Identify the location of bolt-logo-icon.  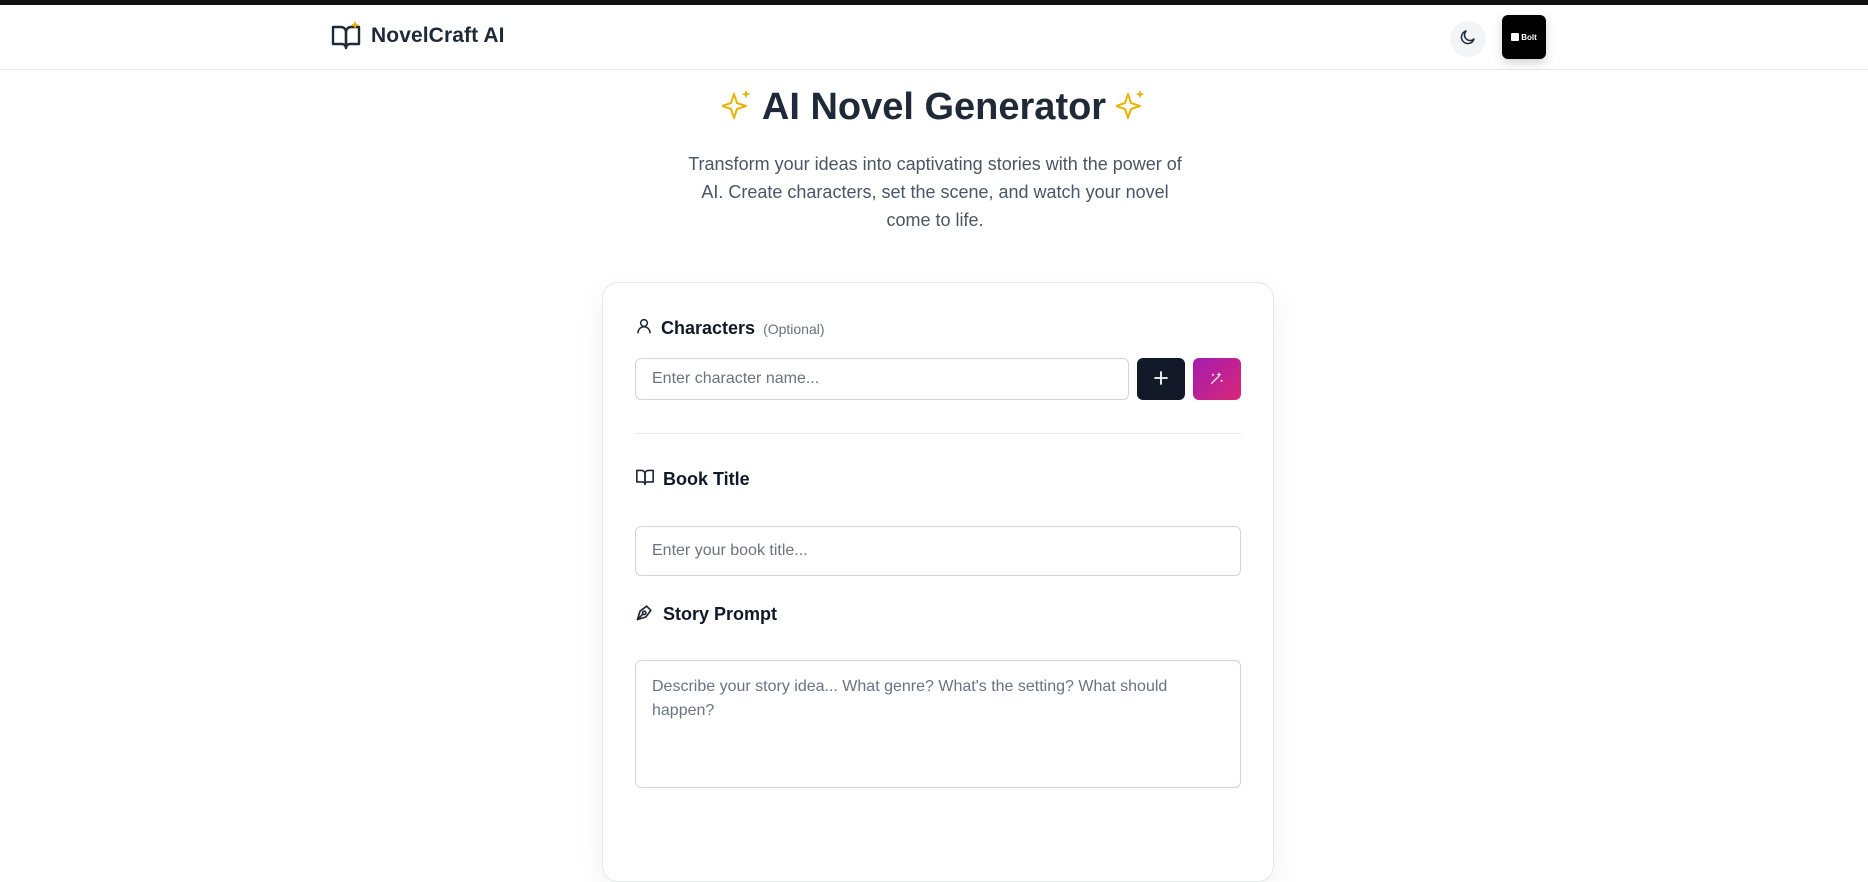
(1515, 37).